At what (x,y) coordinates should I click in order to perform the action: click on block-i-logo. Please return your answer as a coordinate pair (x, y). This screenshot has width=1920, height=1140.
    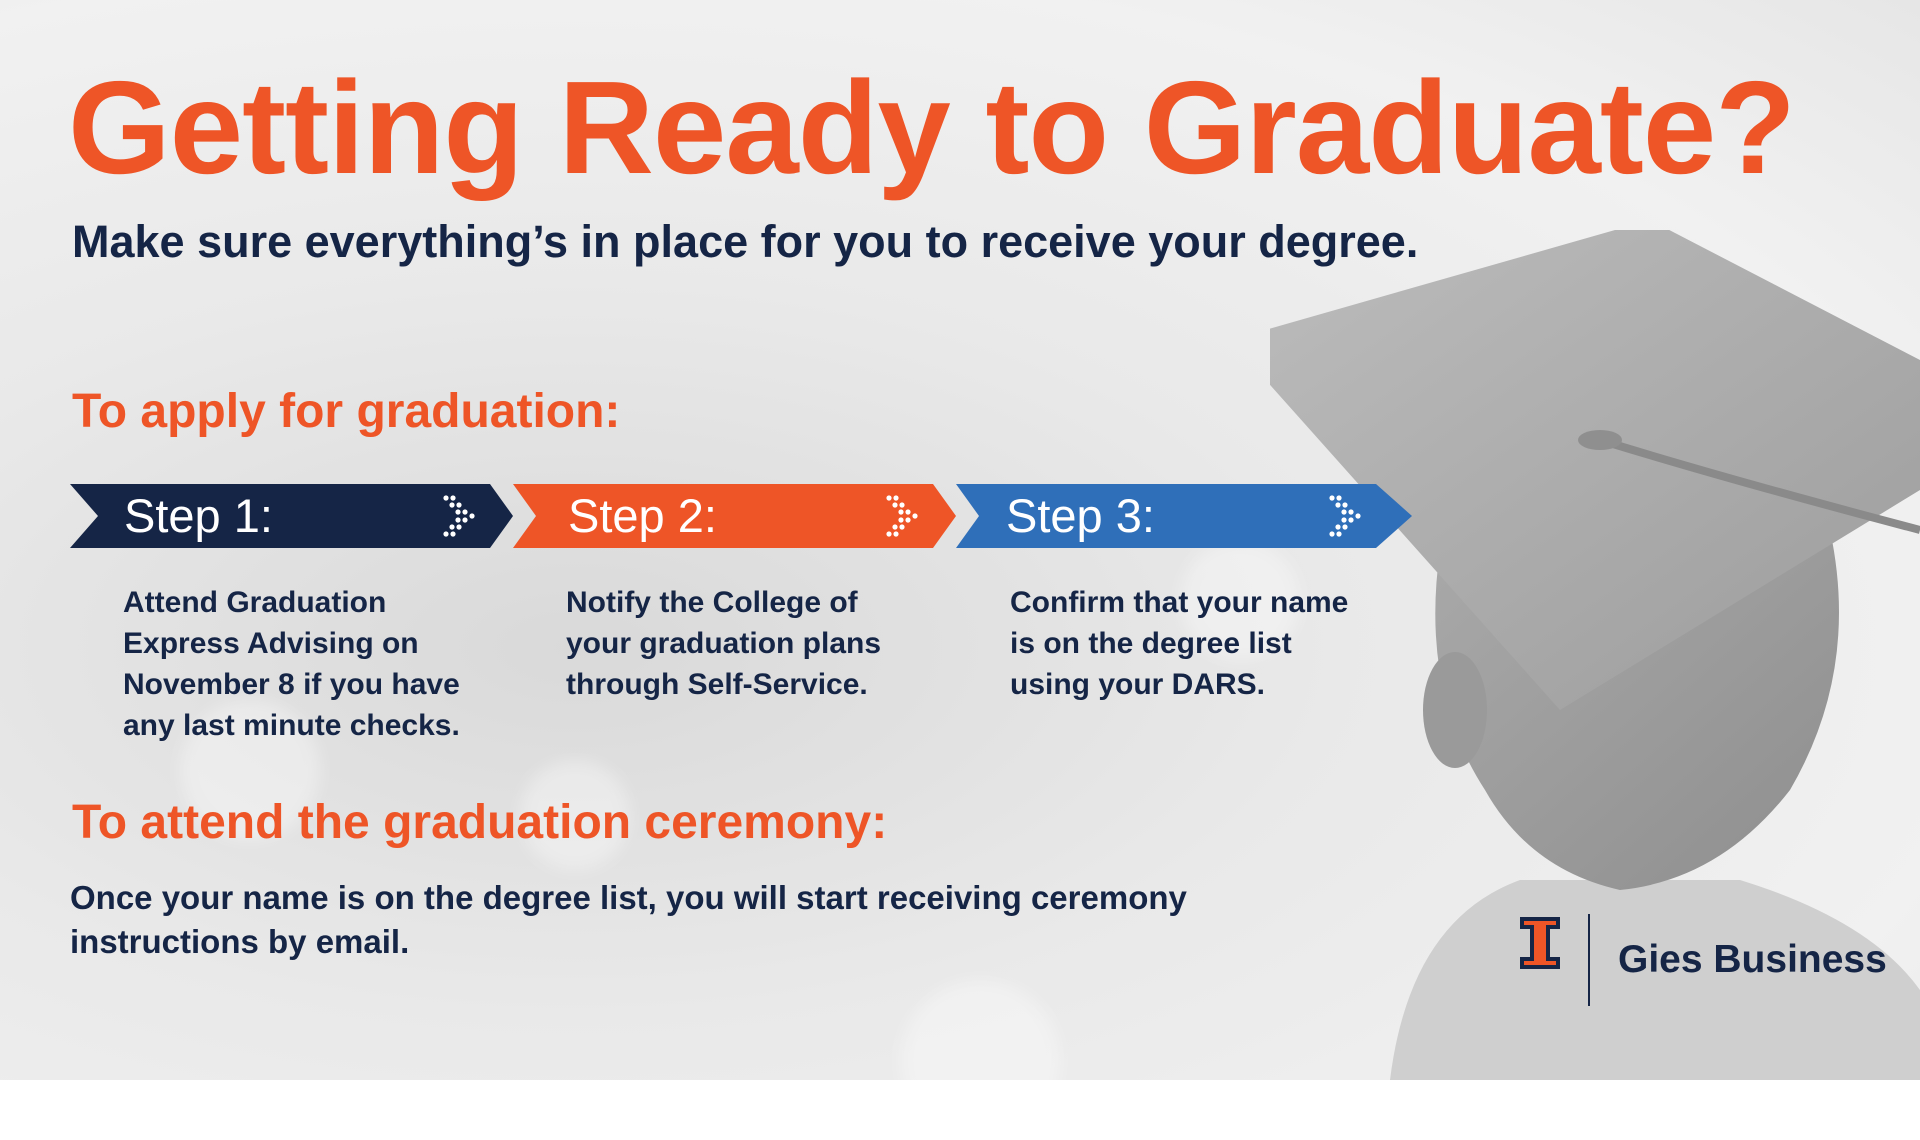
    Looking at the image, I should click on (1540, 943).